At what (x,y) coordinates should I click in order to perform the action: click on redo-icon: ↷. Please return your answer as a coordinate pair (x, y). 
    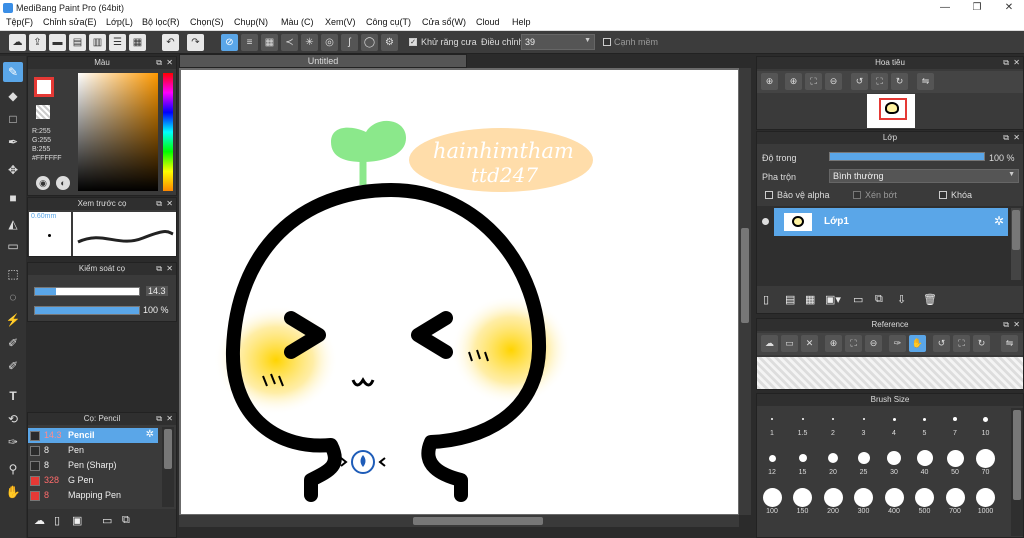
    Looking at the image, I should click on (195, 42).